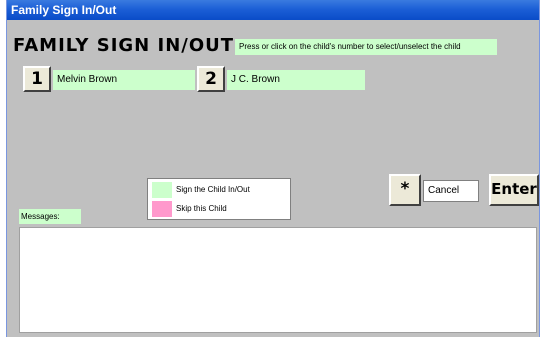  What do you see at coordinates (451, 191) in the screenshot?
I see `cancel-field: Cancel` at bounding box center [451, 191].